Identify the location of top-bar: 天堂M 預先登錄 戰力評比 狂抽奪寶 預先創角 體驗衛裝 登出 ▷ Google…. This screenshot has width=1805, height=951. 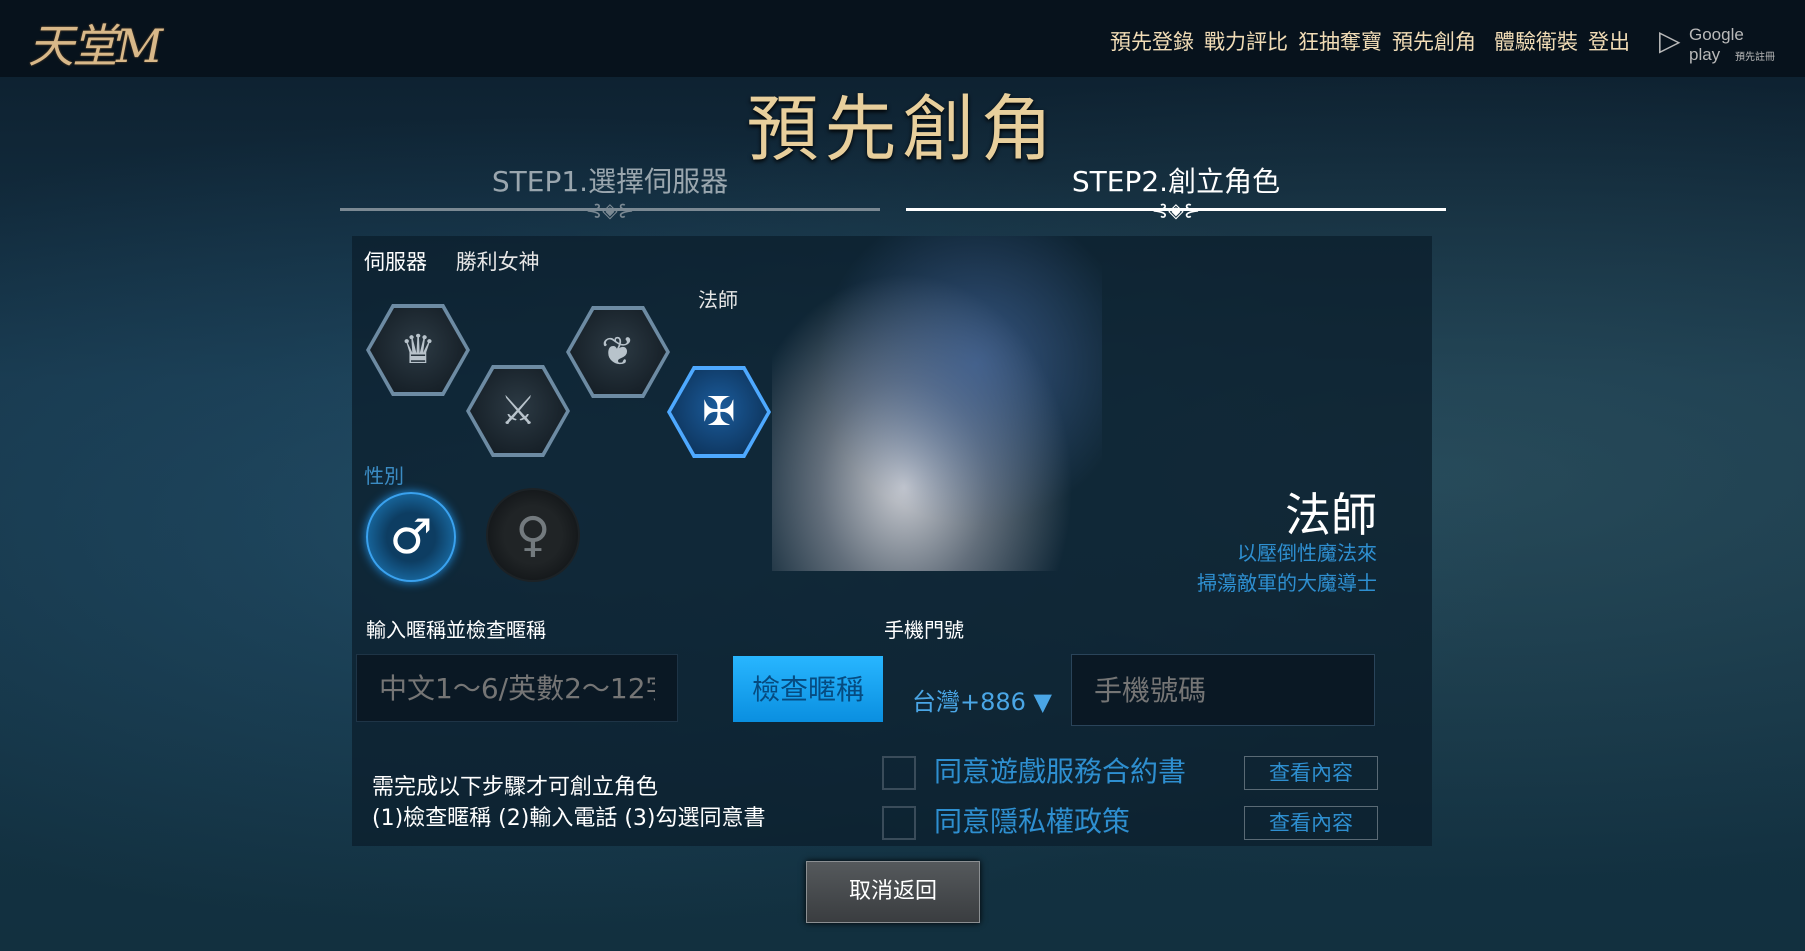
(902, 38).